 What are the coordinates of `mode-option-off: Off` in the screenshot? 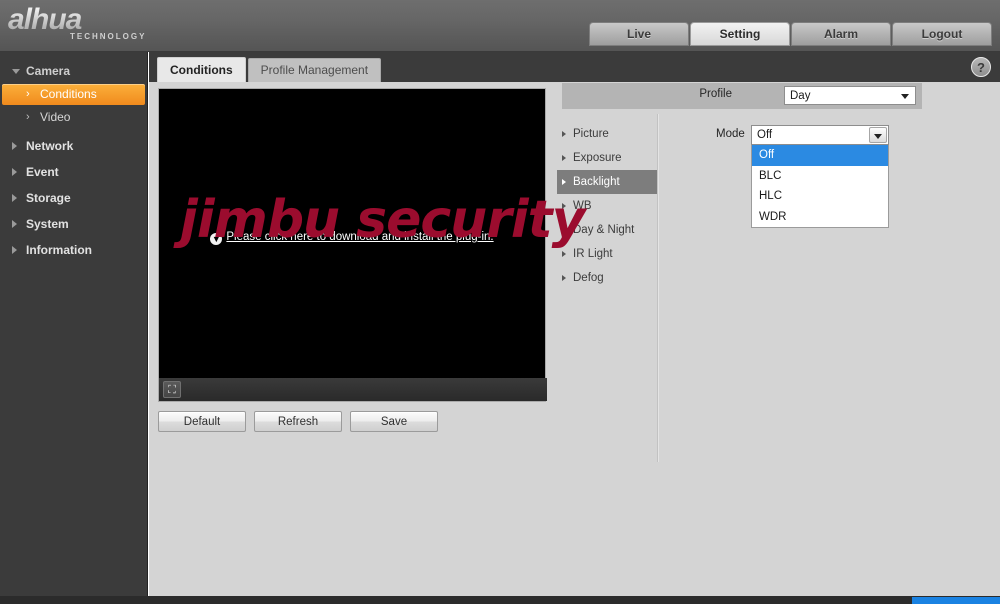 It's located at (820, 155).